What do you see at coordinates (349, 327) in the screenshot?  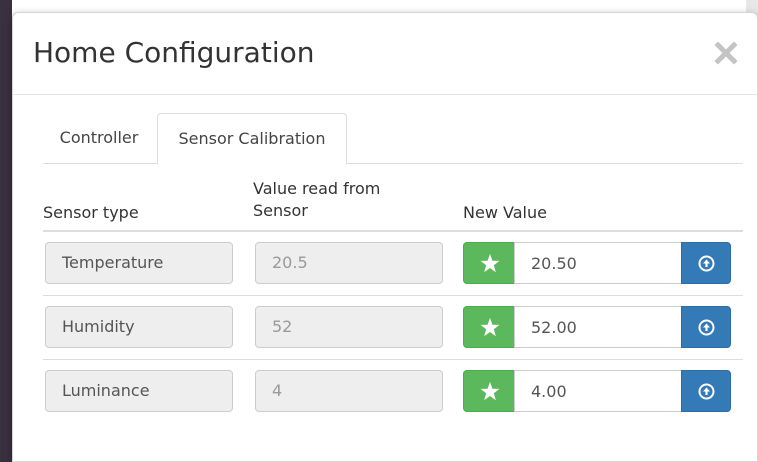 I see `value-read-field: 52` at bounding box center [349, 327].